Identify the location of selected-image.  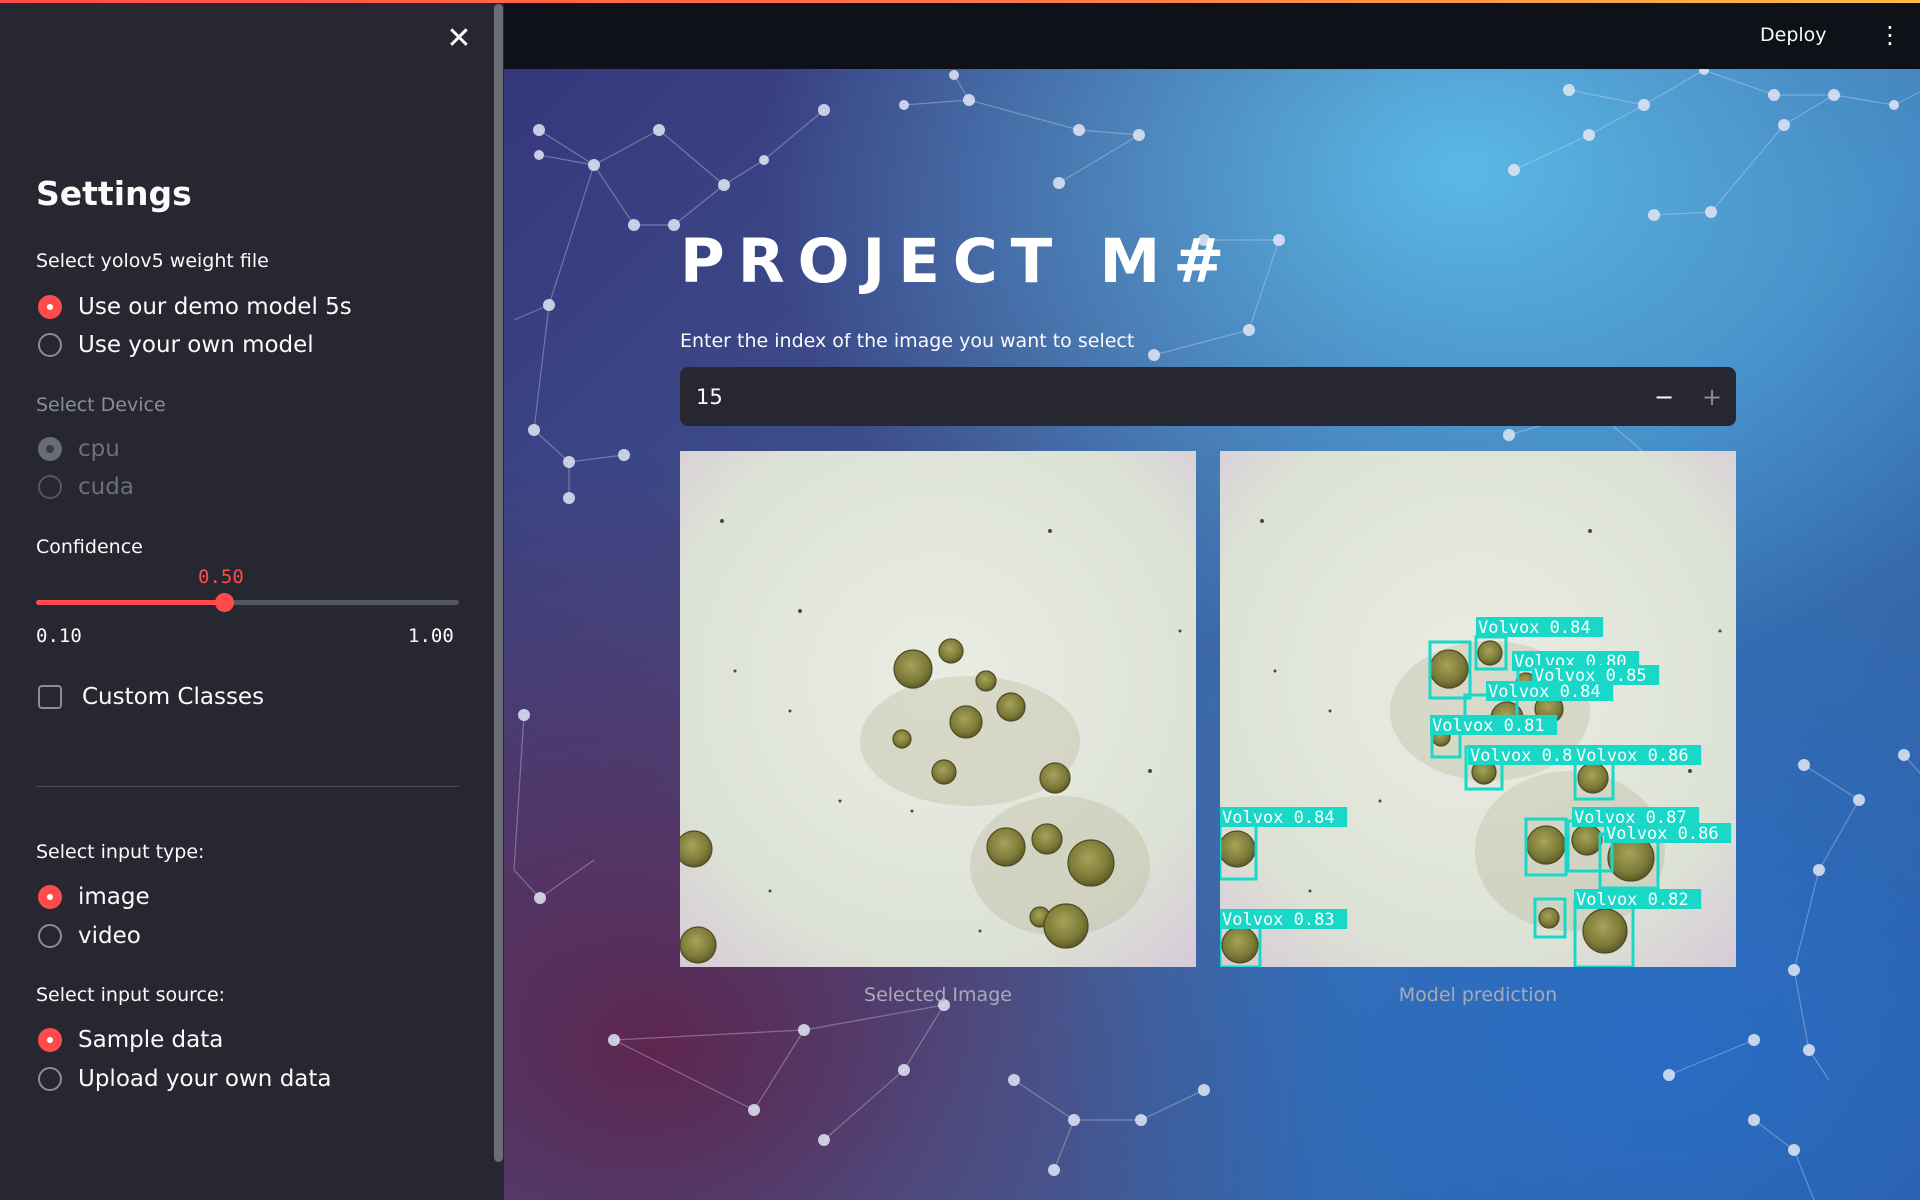
(938, 709).